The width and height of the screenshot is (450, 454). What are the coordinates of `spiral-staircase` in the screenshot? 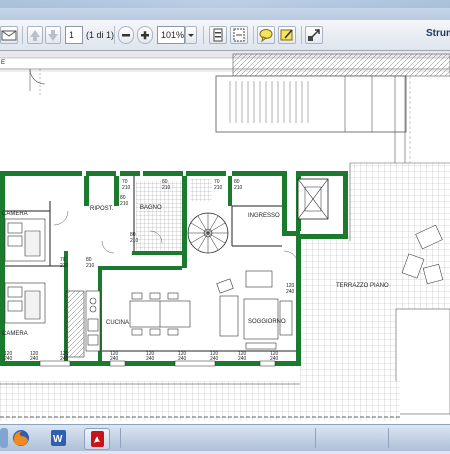 It's located at (208, 233).